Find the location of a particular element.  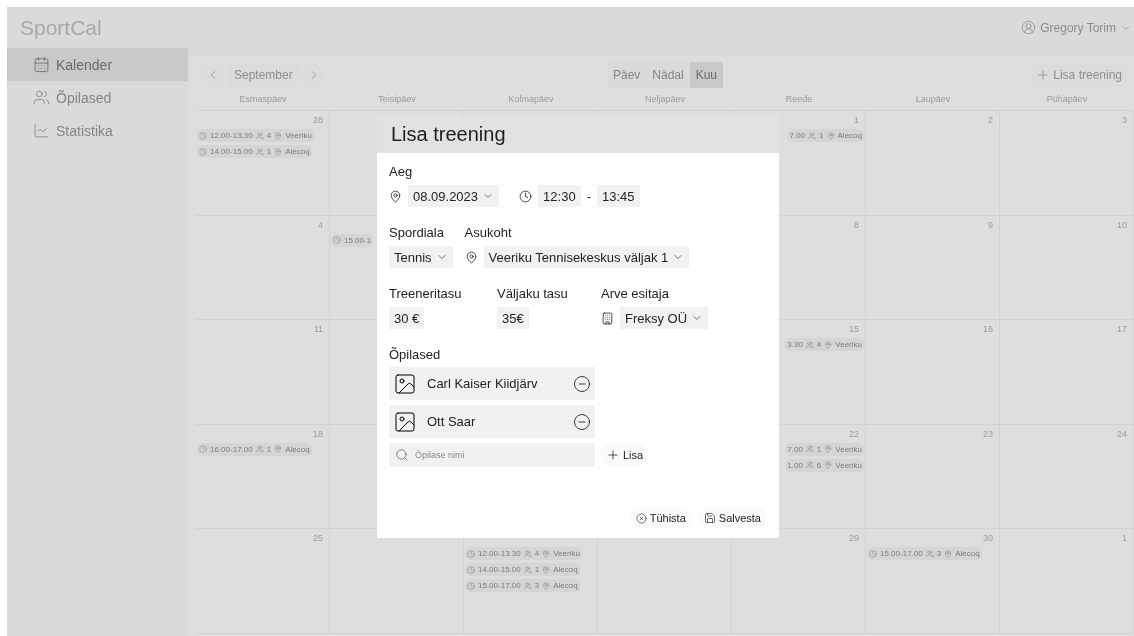

cancel-button: Tühista is located at coordinates (660, 518).